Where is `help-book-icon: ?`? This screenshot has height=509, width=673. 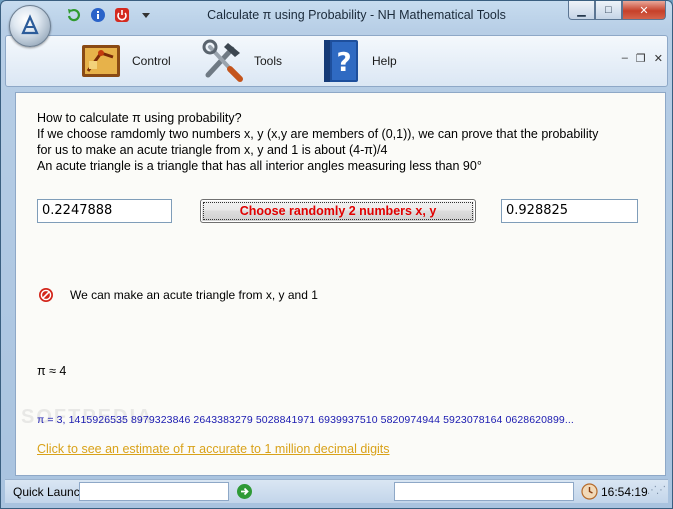 help-book-icon: ? is located at coordinates (341, 61).